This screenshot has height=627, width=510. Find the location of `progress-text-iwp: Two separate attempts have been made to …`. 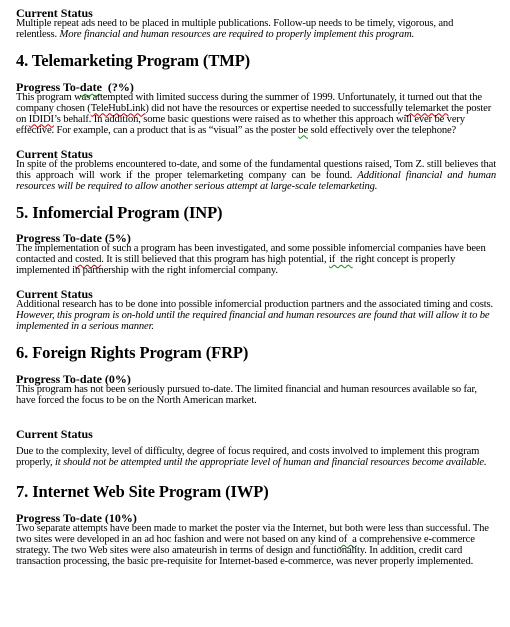

progress-text-iwp: Two separate attempts have been made to … is located at coordinates (252, 545).